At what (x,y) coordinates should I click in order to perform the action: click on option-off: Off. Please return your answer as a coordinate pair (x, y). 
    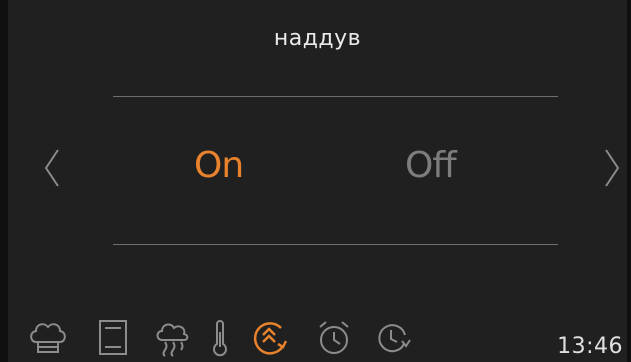
    Looking at the image, I should click on (431, 166).